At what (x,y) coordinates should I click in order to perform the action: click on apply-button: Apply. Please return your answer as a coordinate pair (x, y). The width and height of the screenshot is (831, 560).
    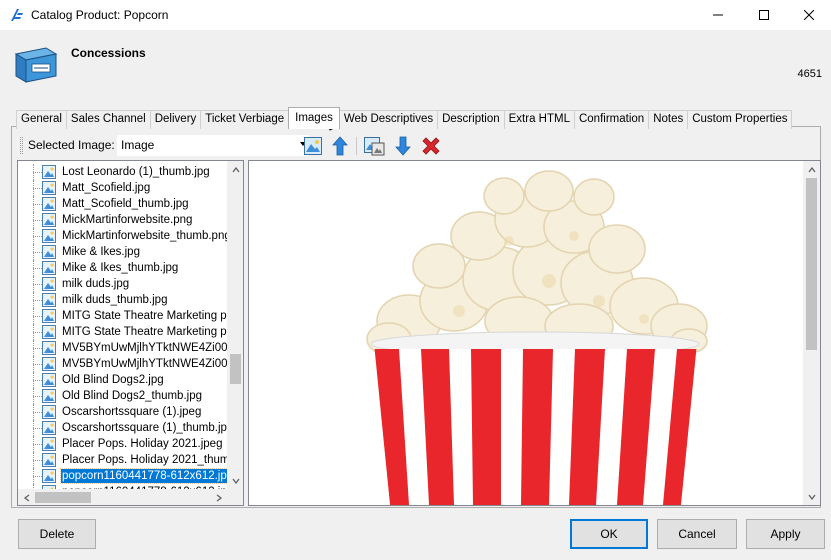
    Looking at the image, I should click on (785, 534).